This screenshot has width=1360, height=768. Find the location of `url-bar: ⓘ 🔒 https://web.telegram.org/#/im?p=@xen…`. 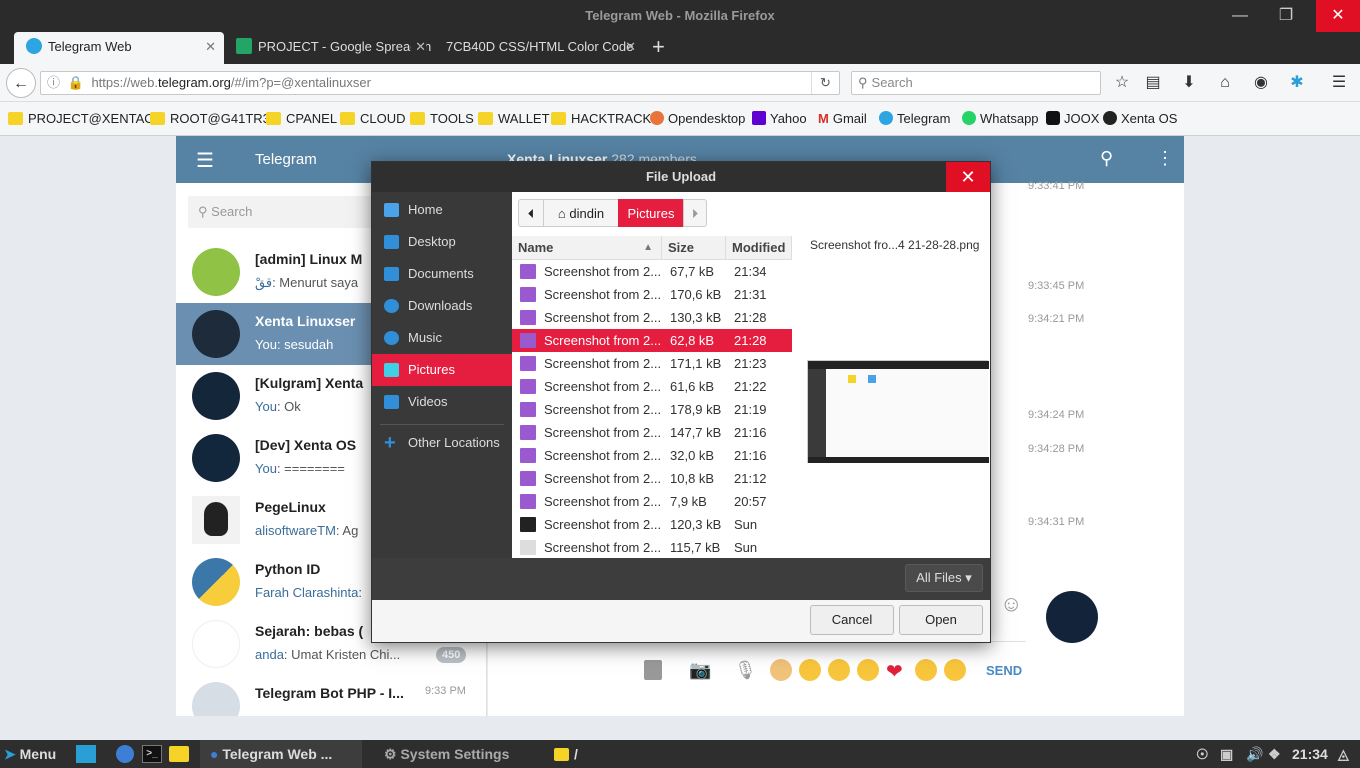

url-bar: ⓘ 🔒 https://web.telegram.org/#/im?p=@xen… is located at coordinates (440, 83).